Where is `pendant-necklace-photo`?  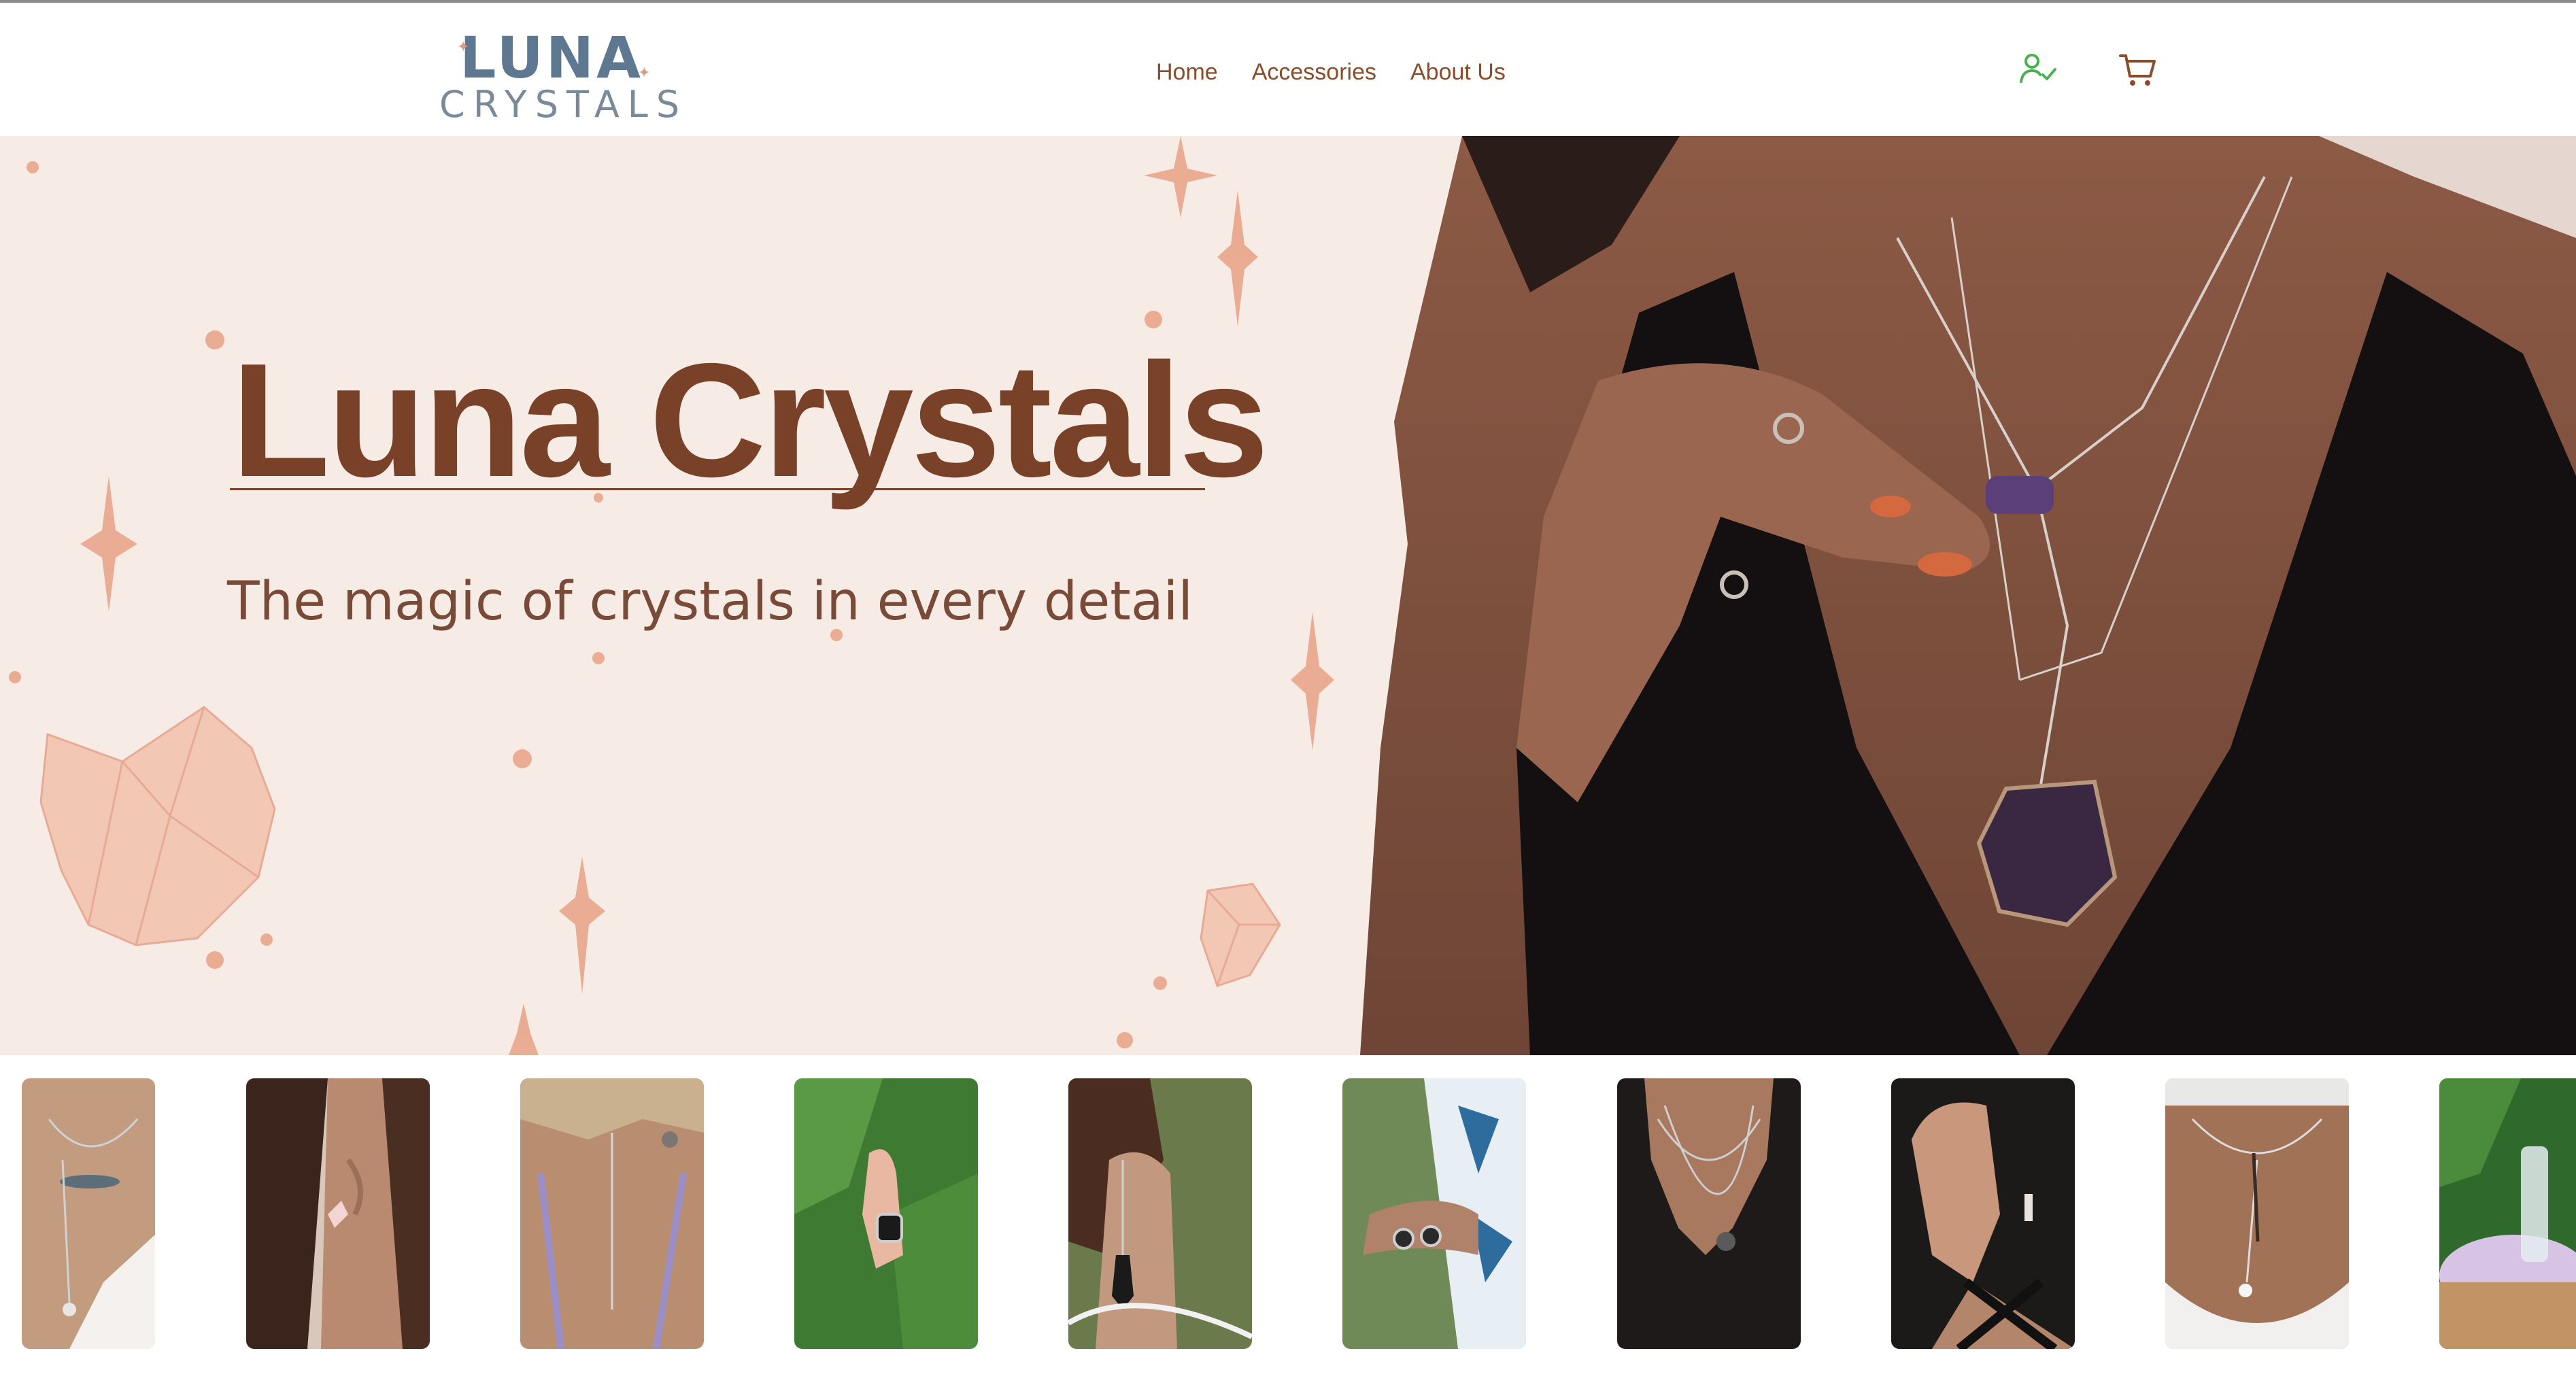
pendant-necklace-photo is located at coordinates (1709, 1213).